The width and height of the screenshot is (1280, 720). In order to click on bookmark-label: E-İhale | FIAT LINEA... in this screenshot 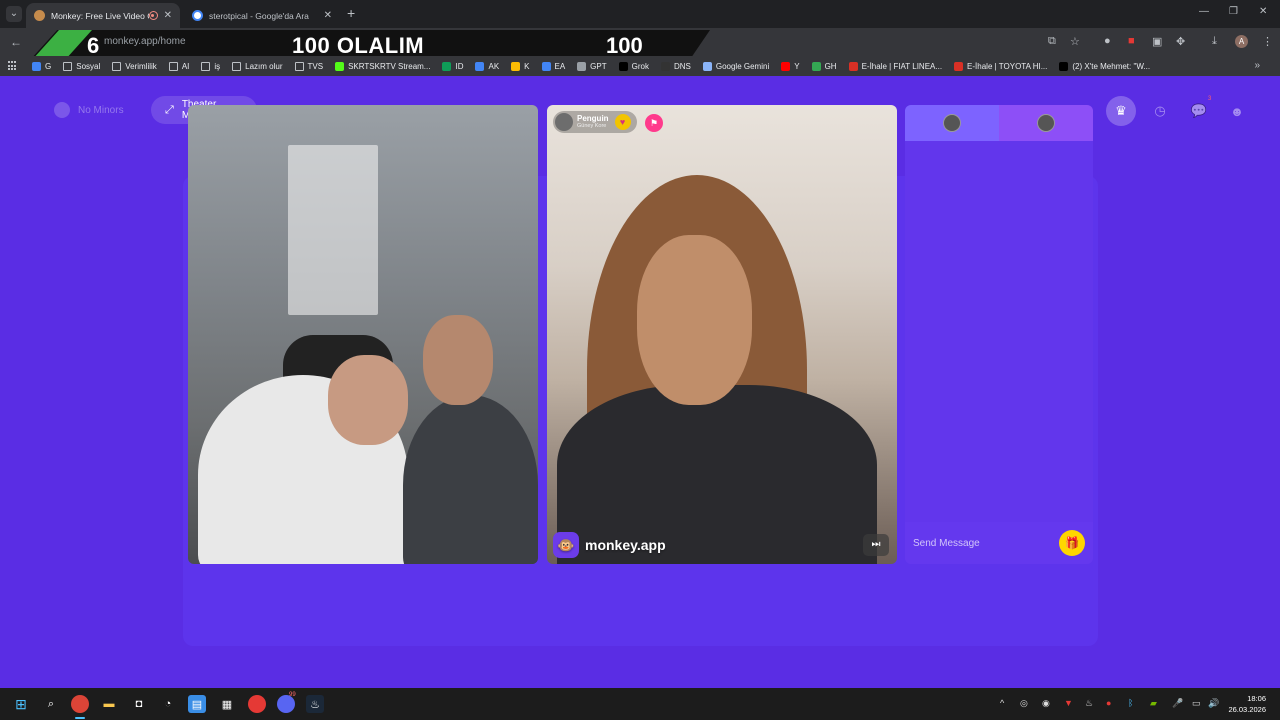, I will do `click(902, 66)`.